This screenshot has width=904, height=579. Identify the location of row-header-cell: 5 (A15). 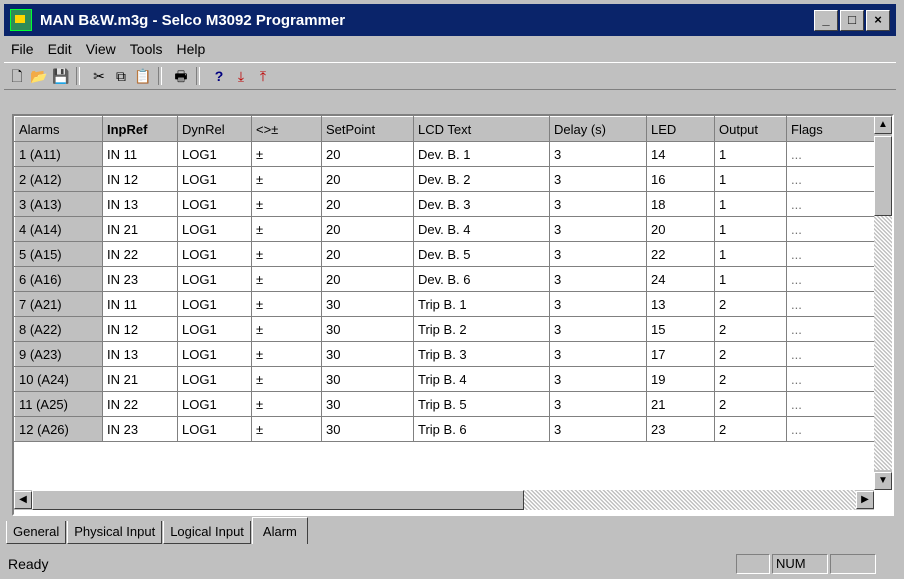
(58, 254).